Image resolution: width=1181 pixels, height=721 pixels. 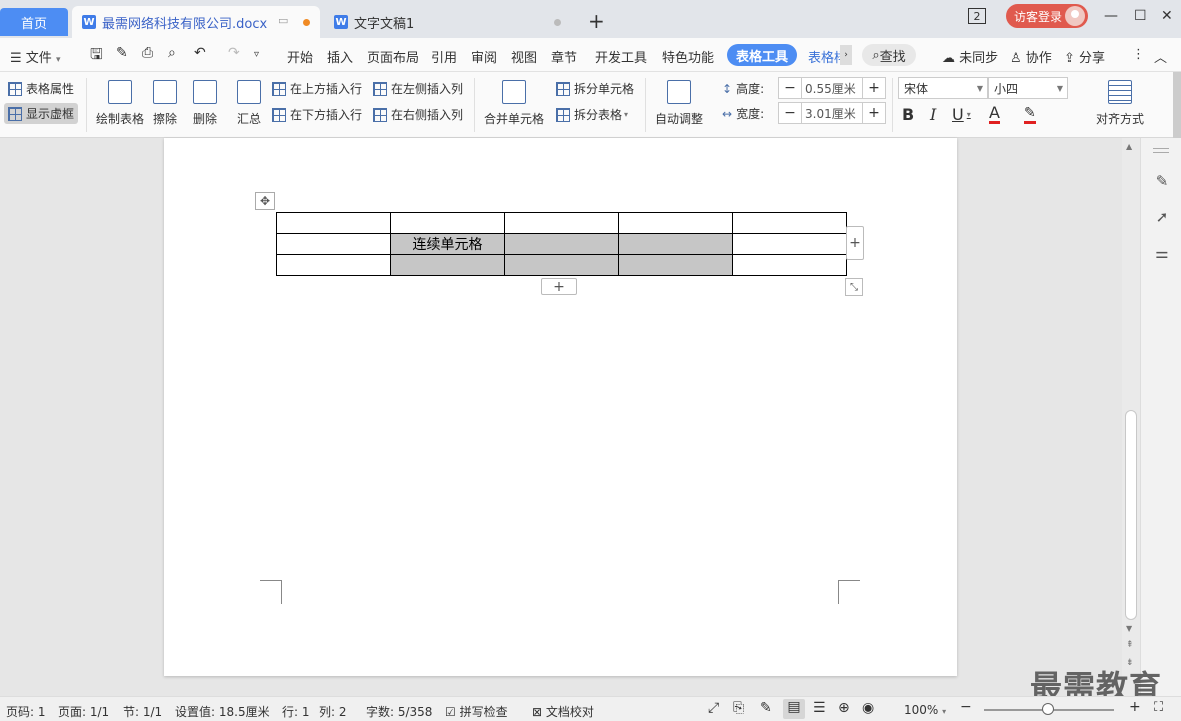 I want to click on summary-button: 汇总, so click(x=249, y=103).